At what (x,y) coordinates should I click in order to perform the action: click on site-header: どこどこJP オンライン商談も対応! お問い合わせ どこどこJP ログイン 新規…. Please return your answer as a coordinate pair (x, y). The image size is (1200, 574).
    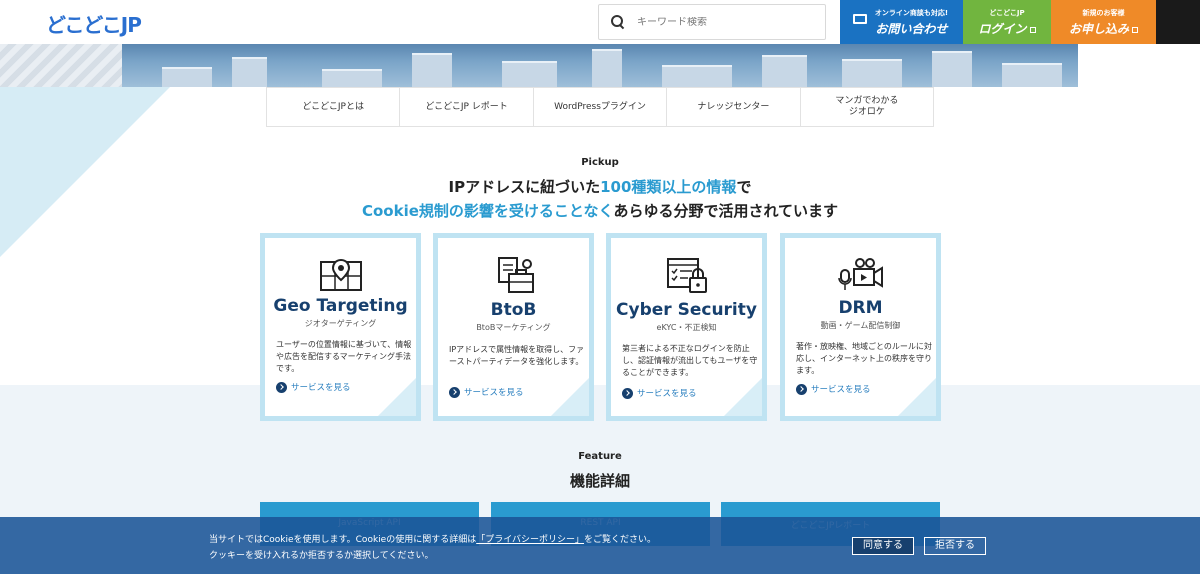
    Looking at the image, I should click on (600, 22).